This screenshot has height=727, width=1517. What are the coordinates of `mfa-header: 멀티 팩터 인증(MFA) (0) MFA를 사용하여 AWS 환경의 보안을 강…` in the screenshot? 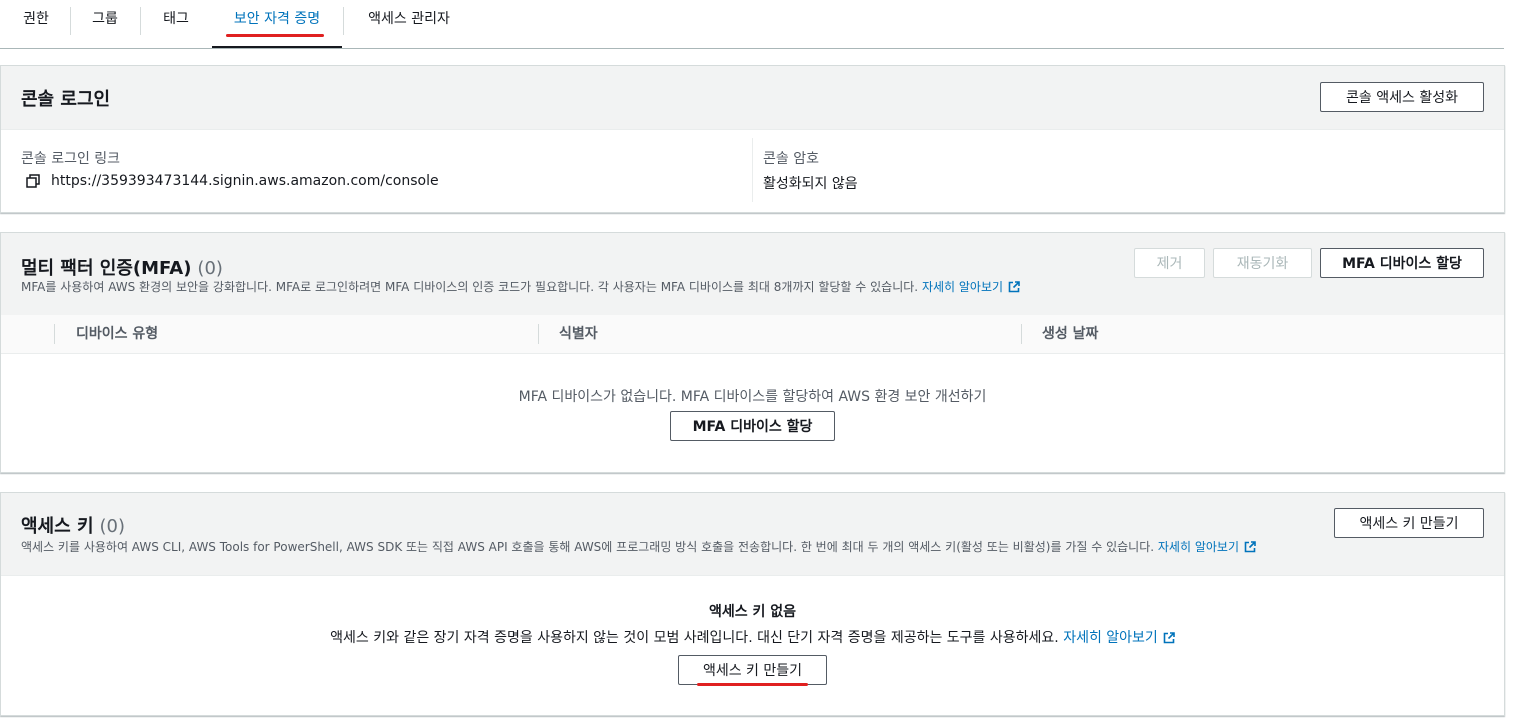 It's located at (752, 274).